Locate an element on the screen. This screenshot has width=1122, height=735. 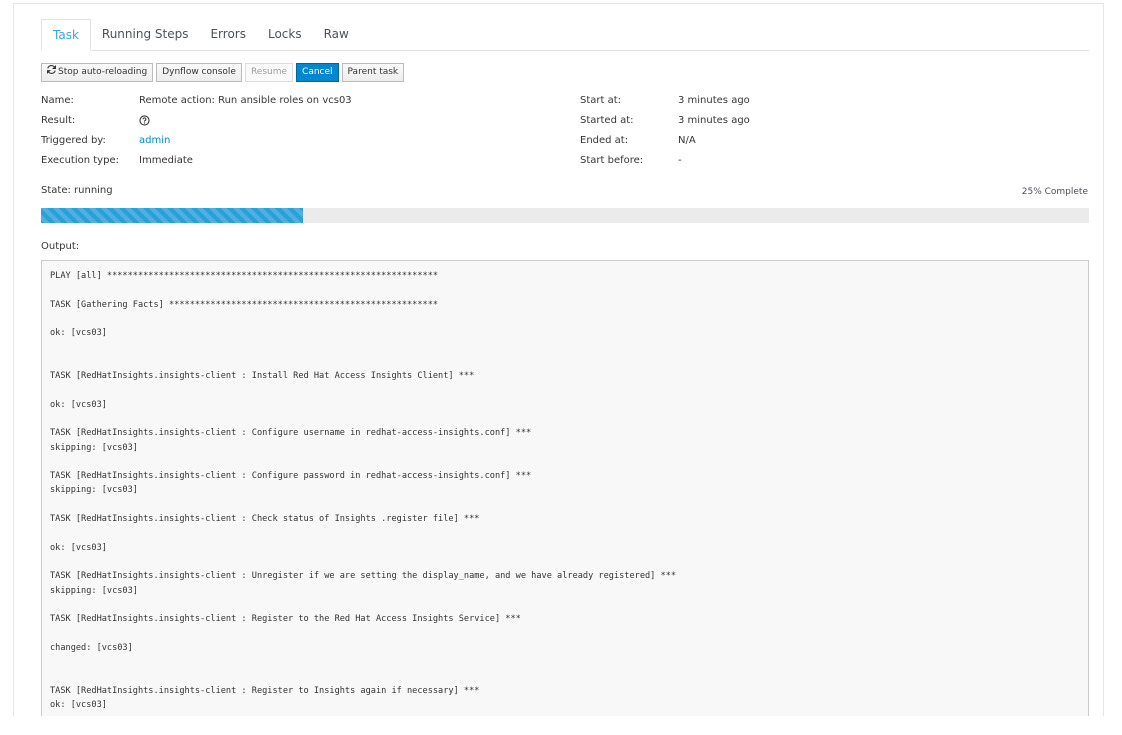
ended-at-label: Ended at: is located at coordinates (604, 140).